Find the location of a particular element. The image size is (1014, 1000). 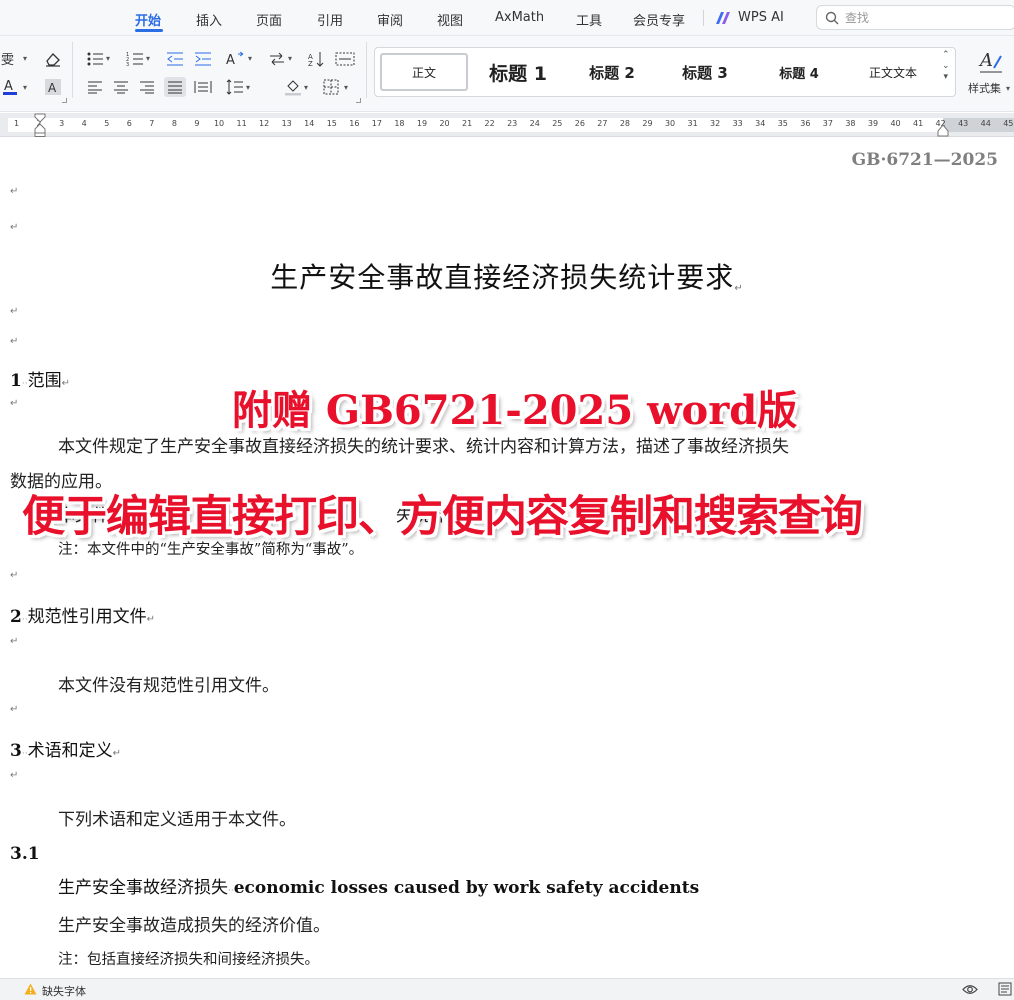

phonetic-dropdown-icon: ▾ is located at coordinates (25, 58).